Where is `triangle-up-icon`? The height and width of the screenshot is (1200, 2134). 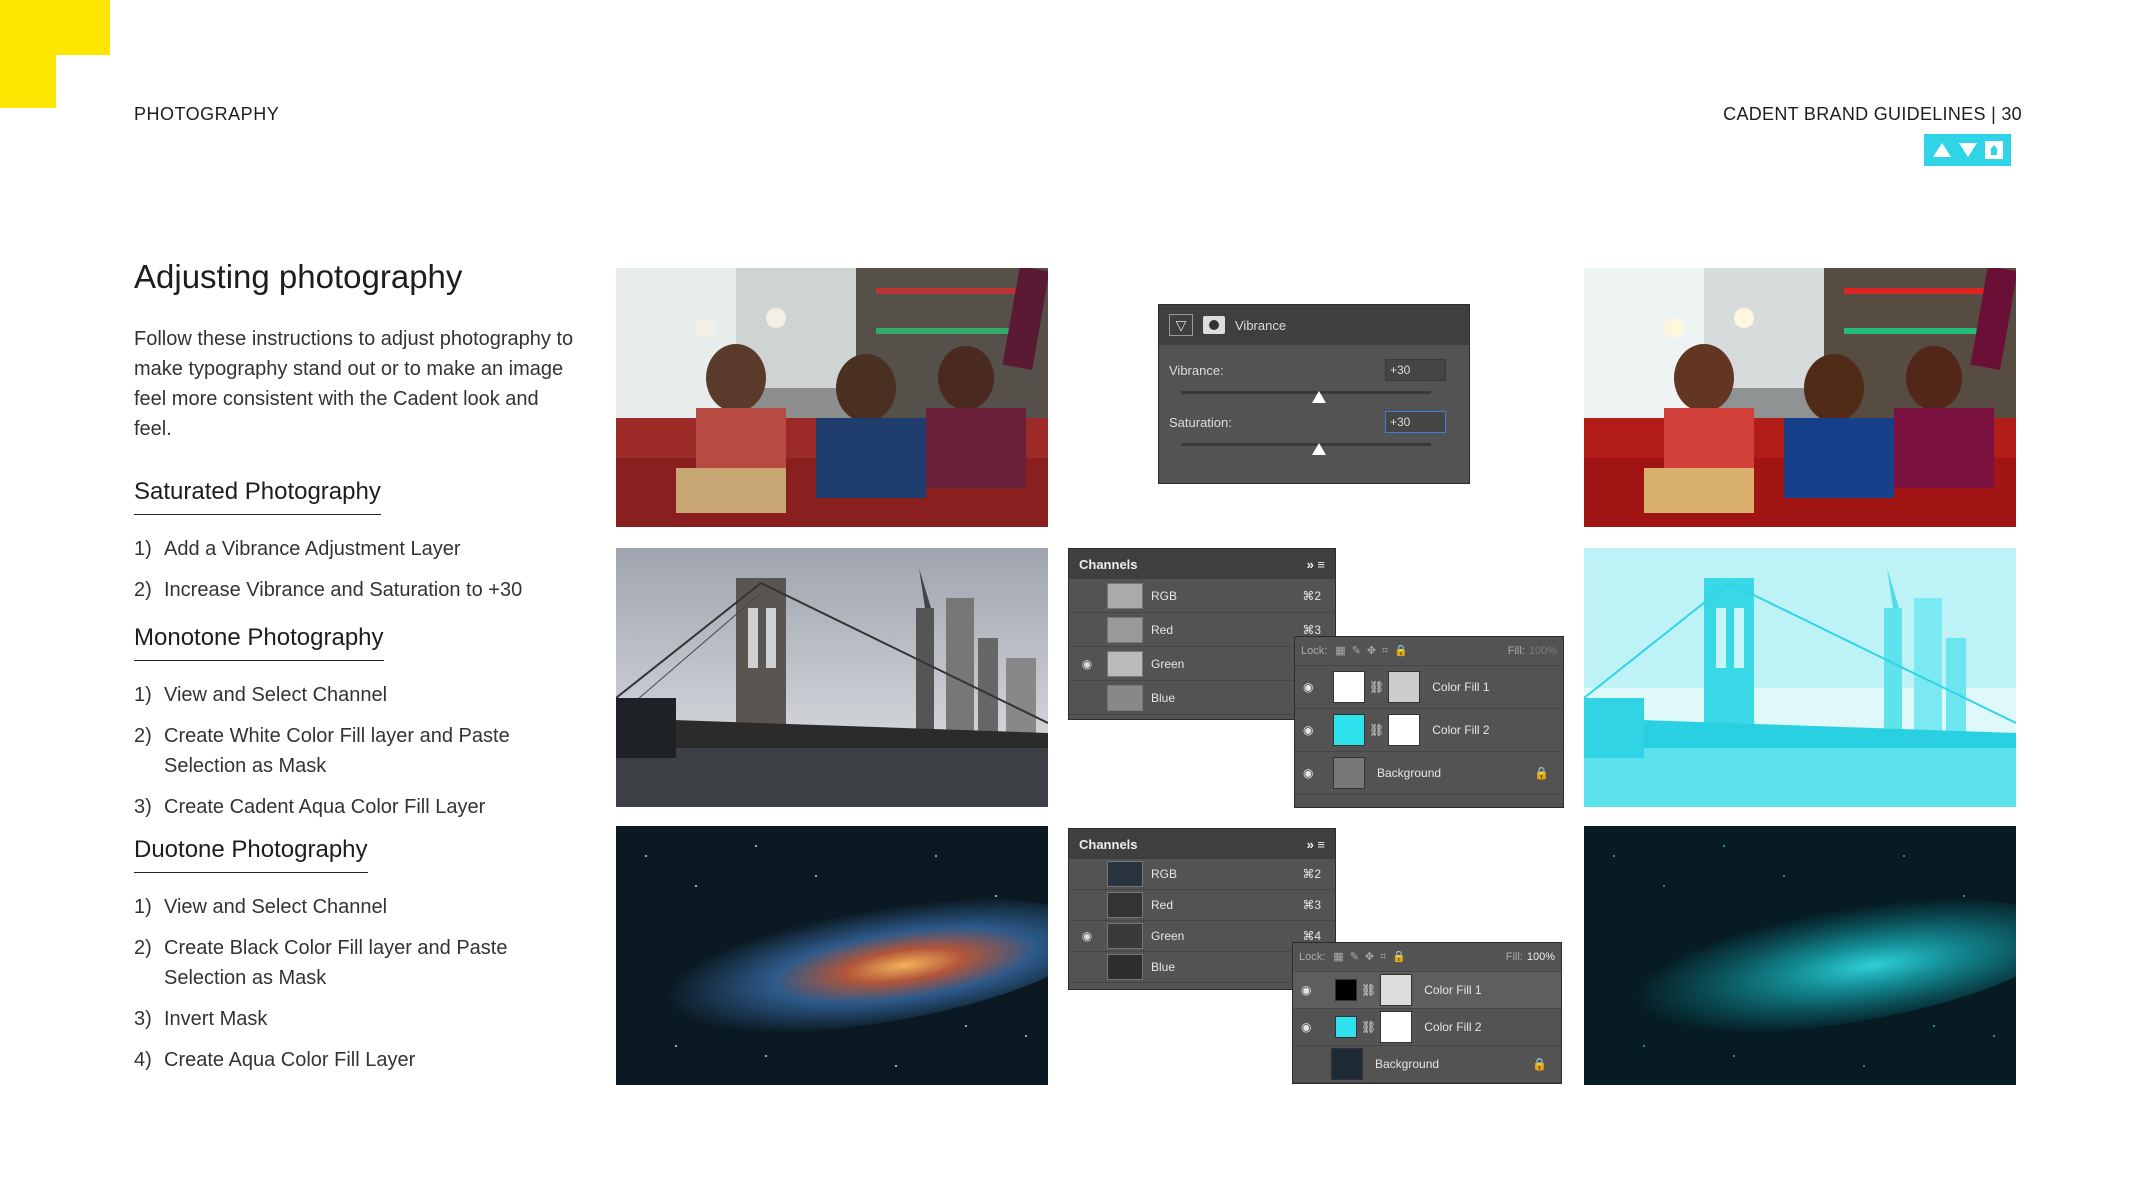 triangle-up-icon is located at coordinates (1941, 150).